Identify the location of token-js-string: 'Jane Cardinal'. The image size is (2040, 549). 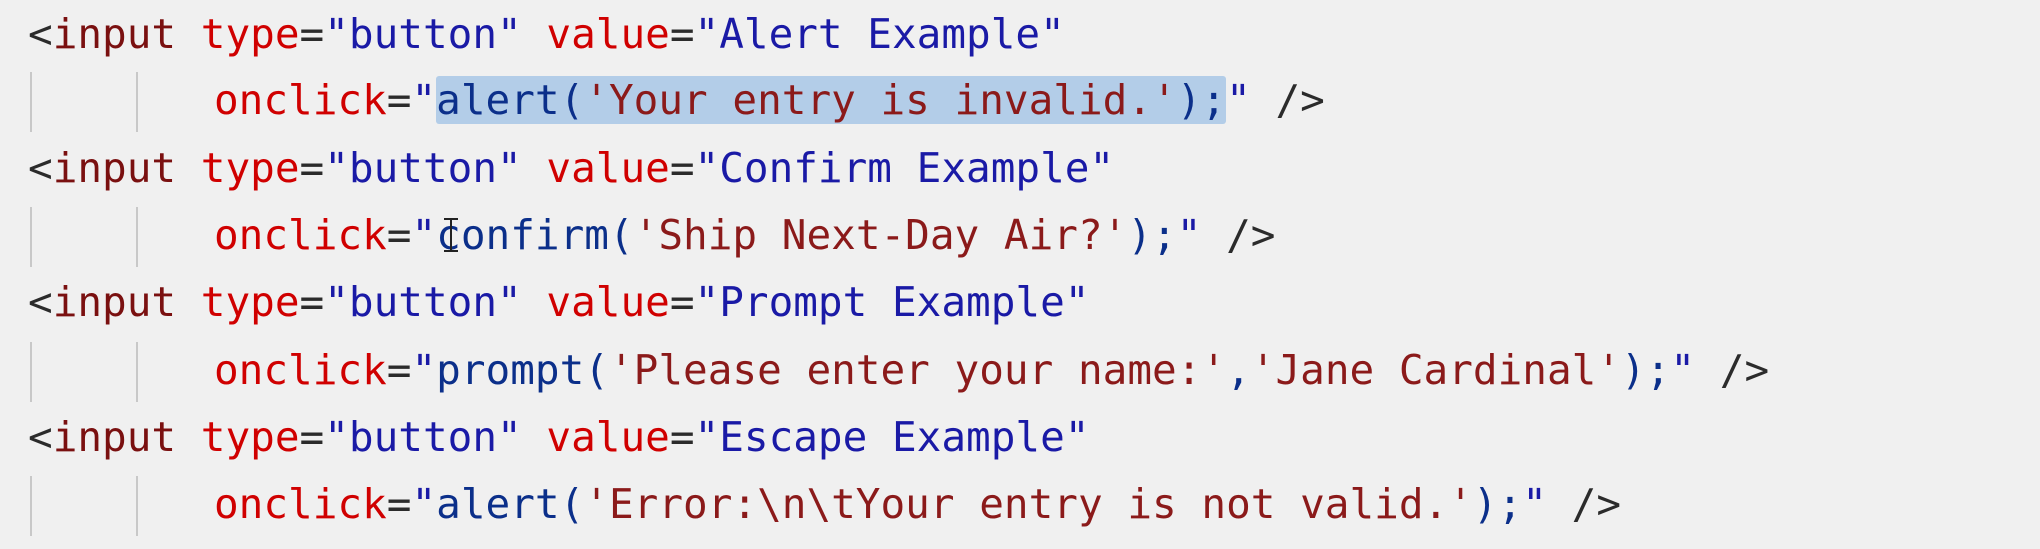
(1436, 370).